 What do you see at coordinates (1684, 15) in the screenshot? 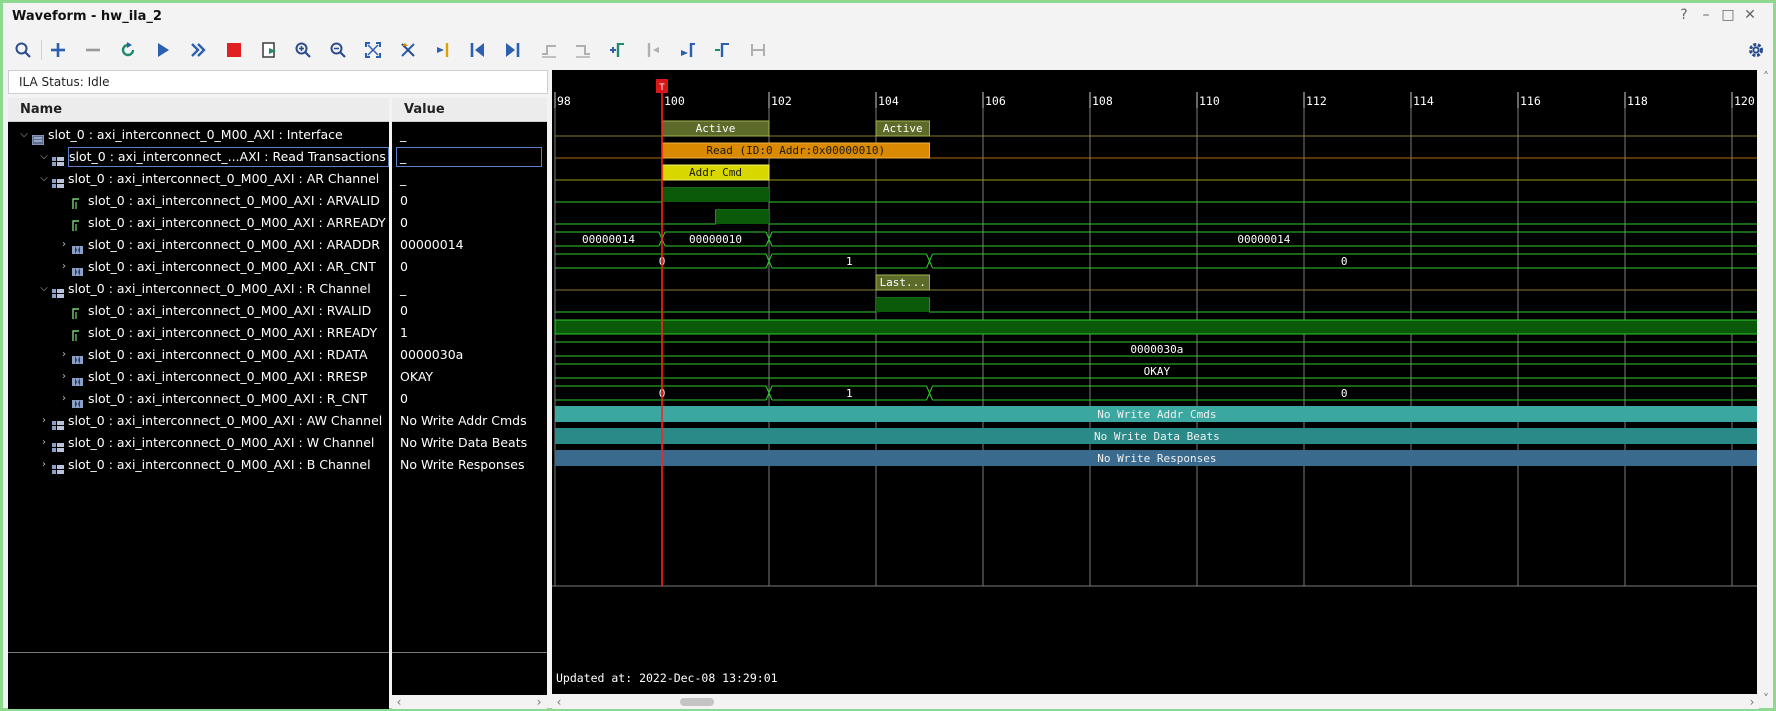
I see `help-icon: ?` at bounding box center [1684, 15].